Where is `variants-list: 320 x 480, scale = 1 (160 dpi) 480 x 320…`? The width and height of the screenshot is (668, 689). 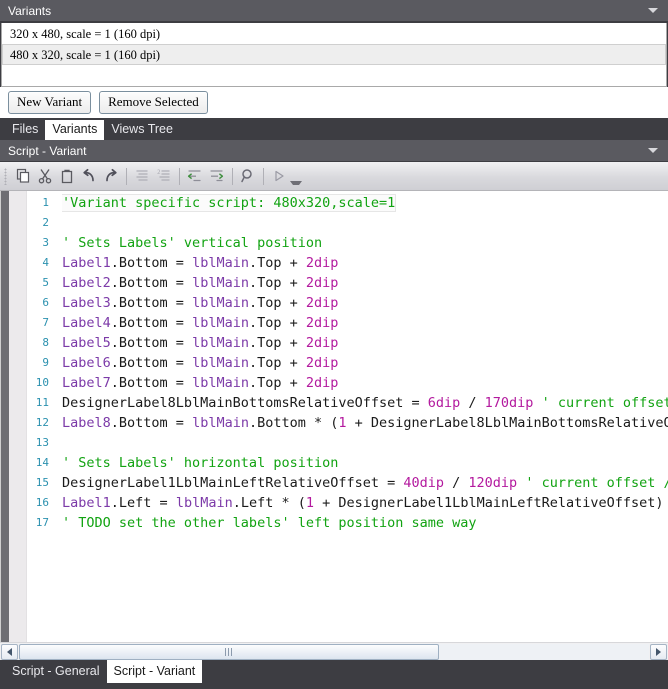
variants-list: 320 x 480, scale = 1 (160 dpi) 480 x 320… is located at coordinates (334, 55).